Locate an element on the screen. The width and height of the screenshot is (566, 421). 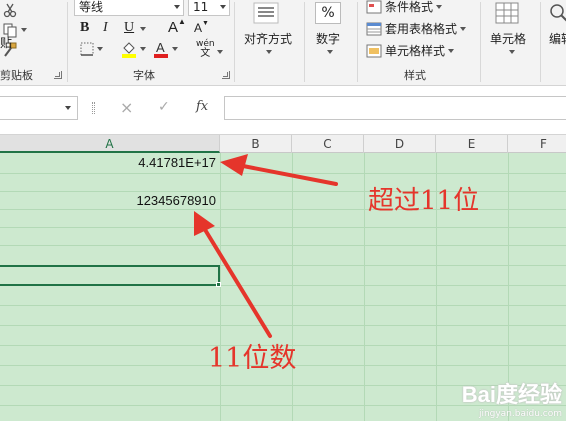
annotation-over-11-digits: 超过11位 is located at coordinates (424, 201).